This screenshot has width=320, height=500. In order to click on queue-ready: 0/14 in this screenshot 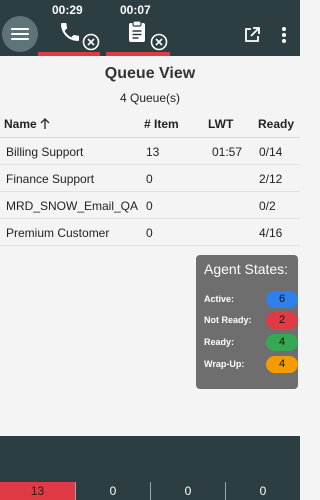, I will do `click(271, 152)`.